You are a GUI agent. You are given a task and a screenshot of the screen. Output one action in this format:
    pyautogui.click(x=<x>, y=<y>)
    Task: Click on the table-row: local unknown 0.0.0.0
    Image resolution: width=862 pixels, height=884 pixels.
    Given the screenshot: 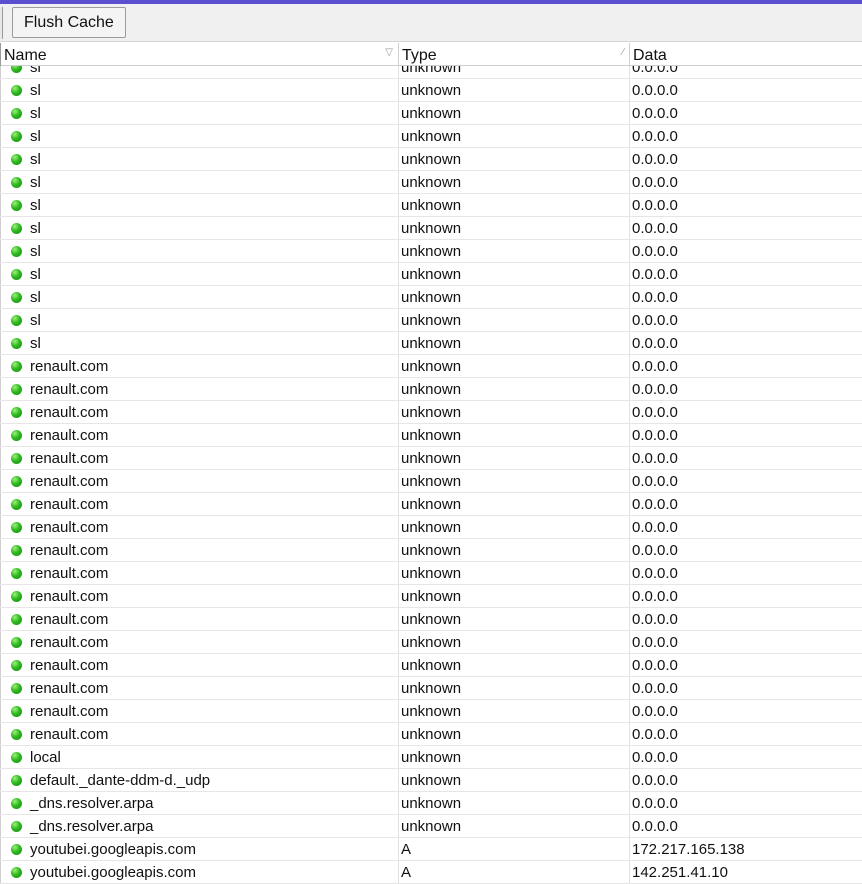 What is the action you would take?
    pyautogui.click(x=431, y=757)
    